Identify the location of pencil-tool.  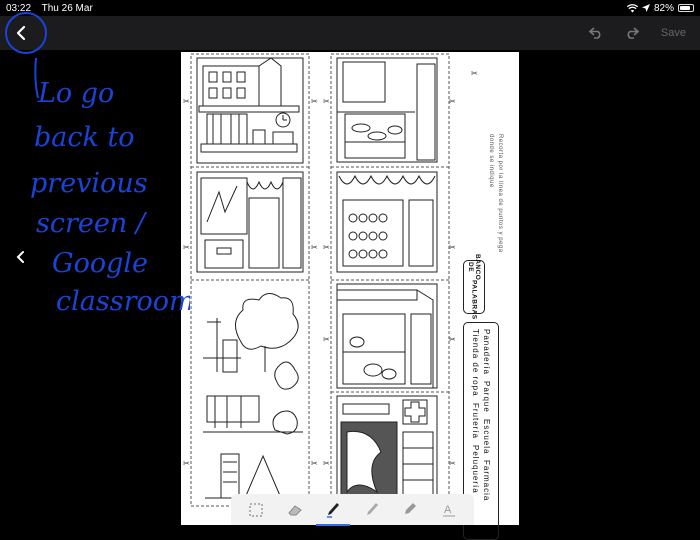
(372, 510).